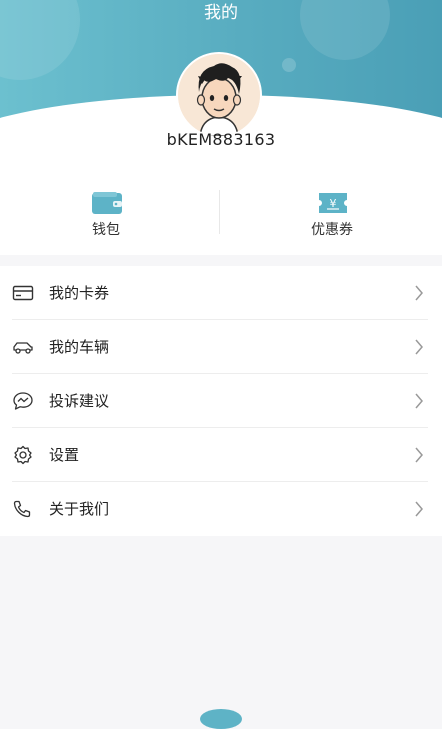 This screenshot has width=442, height=729. I want to click on menu-item-settings: 设置, so click(221, 455).